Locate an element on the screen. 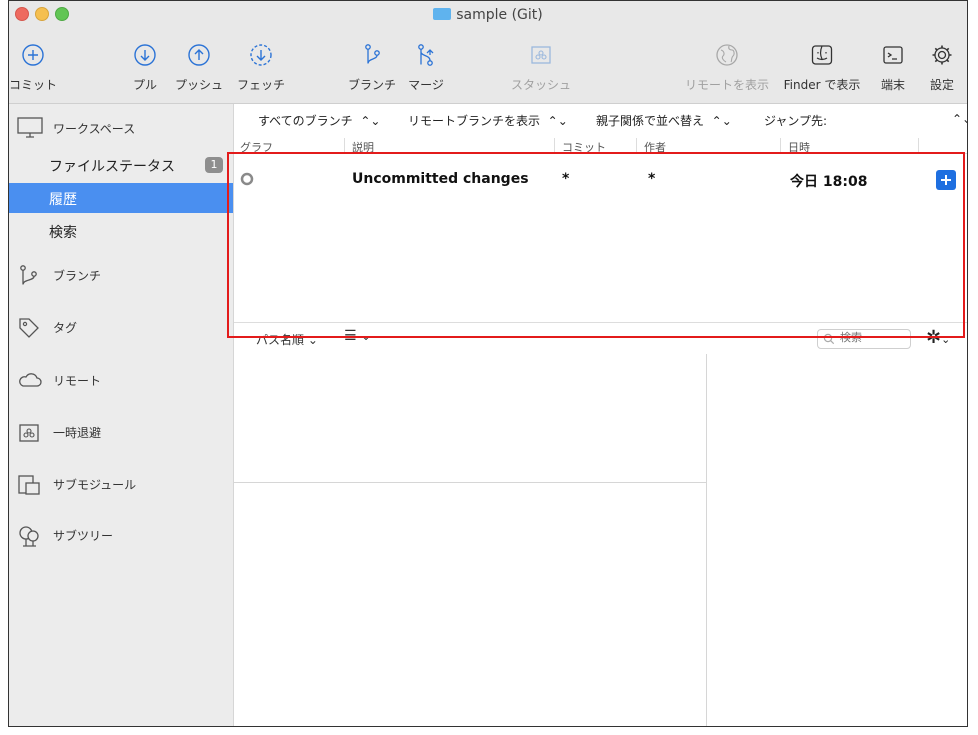 This screenshot has height=735, width=978. column-description: 説明 is located at coordinates (363, 147).